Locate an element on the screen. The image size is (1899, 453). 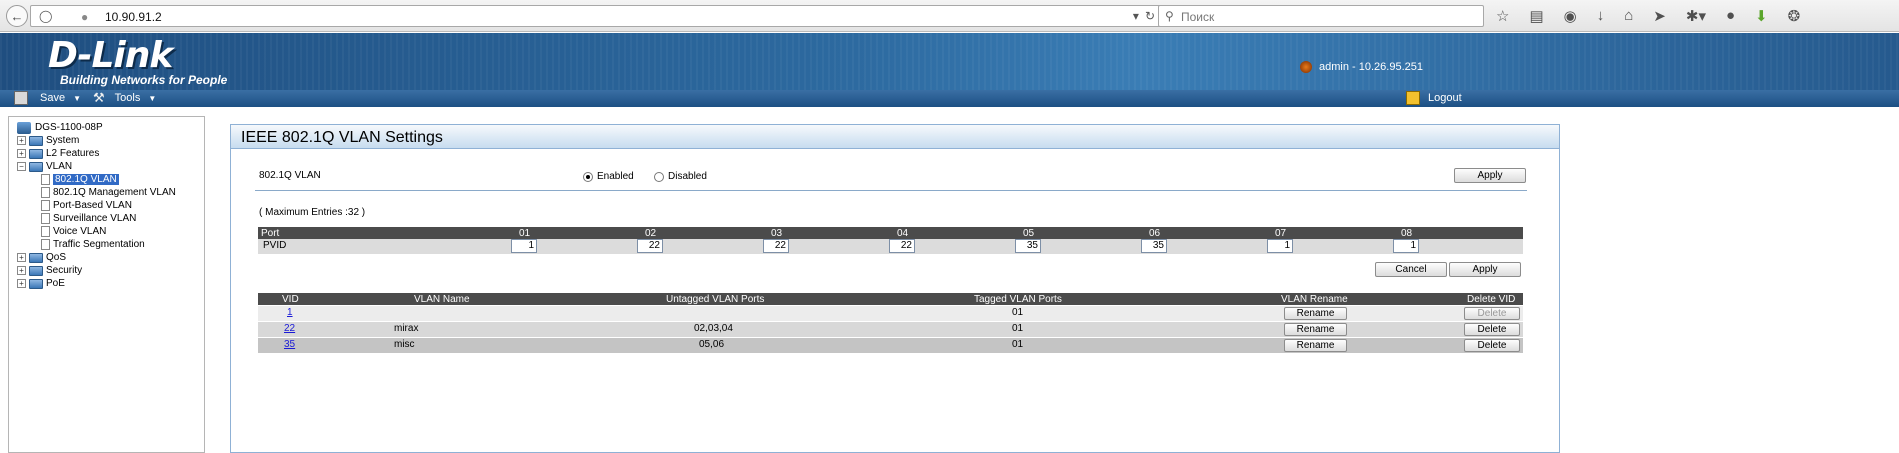
bookmark-star-icon: ☆ is located at coordinates (1502, 16).